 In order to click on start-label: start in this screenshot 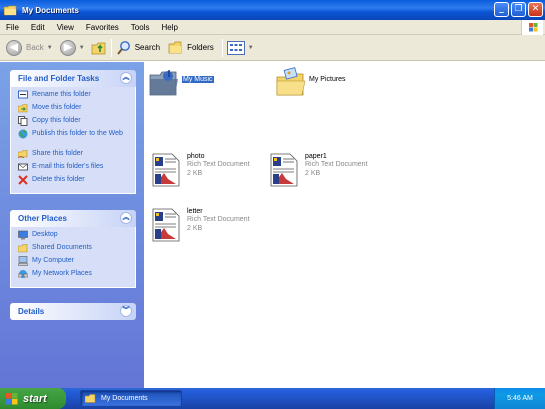, I will do `click(35, 398)`.